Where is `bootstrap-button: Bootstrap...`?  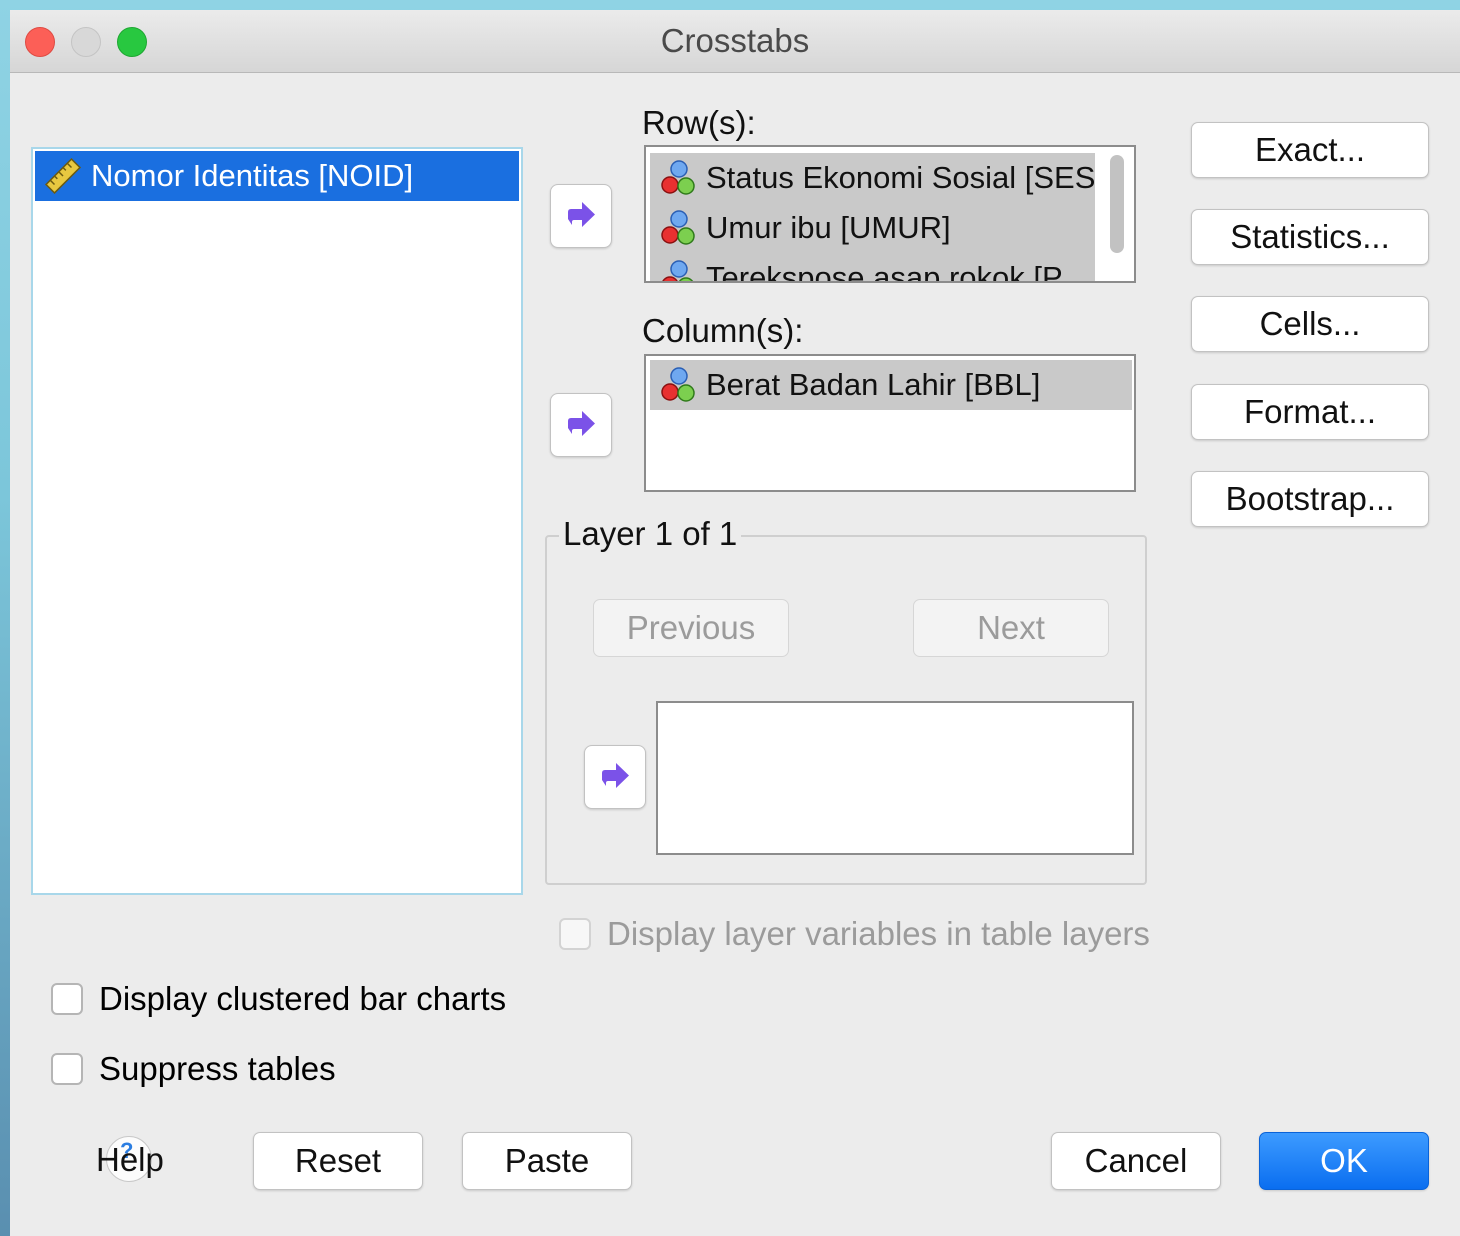
bootstrap-button: Bootstrap... is located at coordinates (1310, 499).